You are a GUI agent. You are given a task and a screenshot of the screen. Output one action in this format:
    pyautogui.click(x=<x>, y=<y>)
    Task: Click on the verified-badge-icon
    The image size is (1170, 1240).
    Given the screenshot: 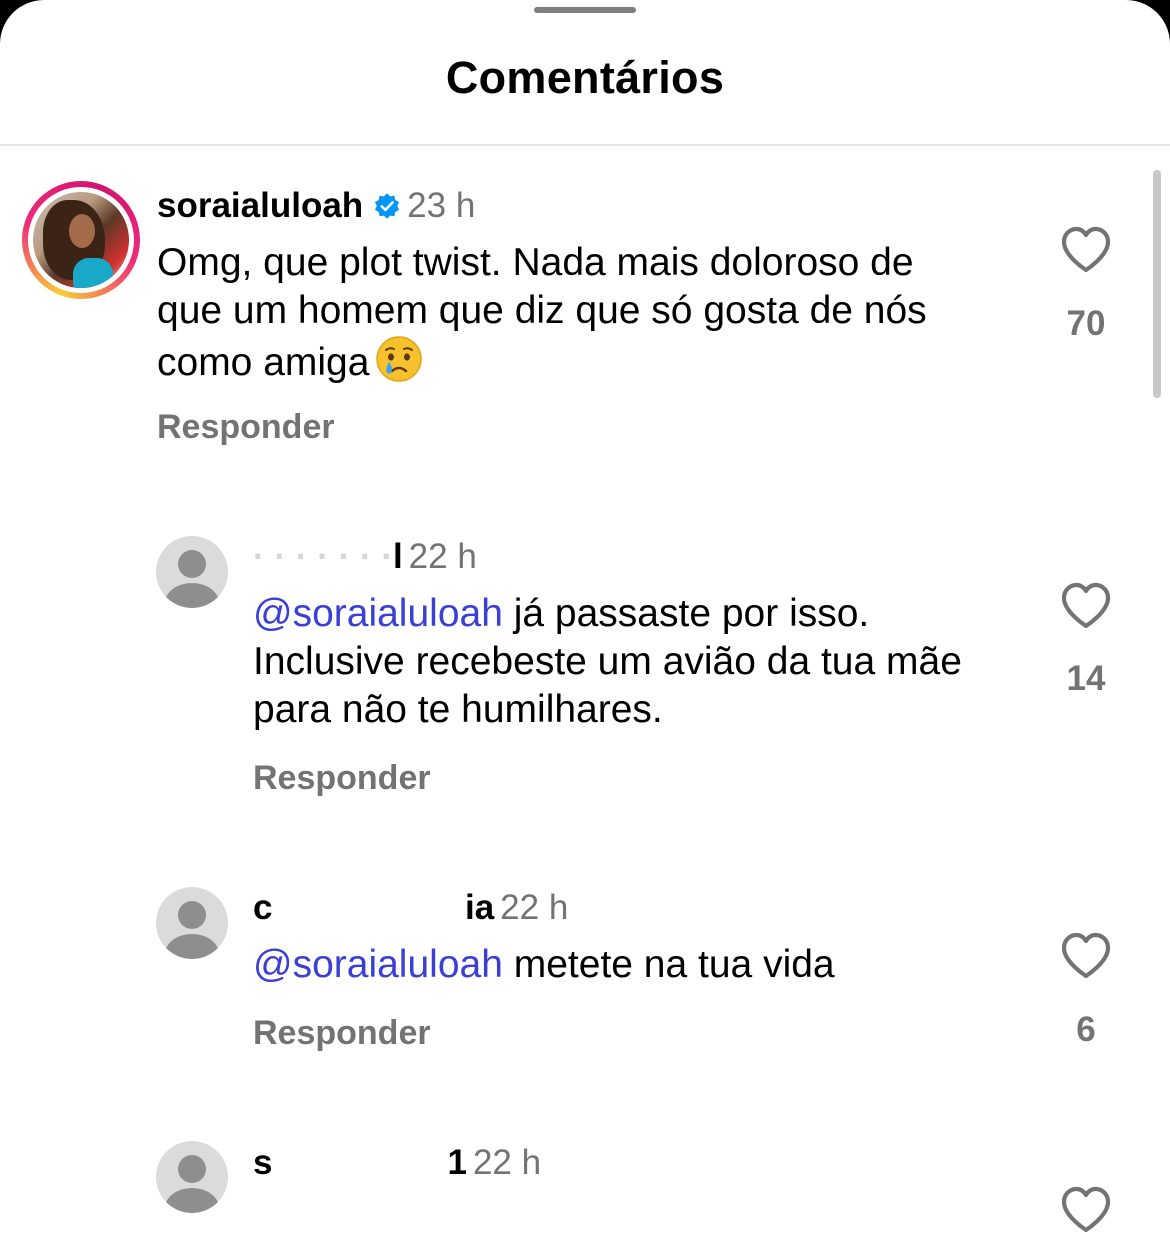 What is the action you would take?
    pyautogui.click(x=387, y=206)
    